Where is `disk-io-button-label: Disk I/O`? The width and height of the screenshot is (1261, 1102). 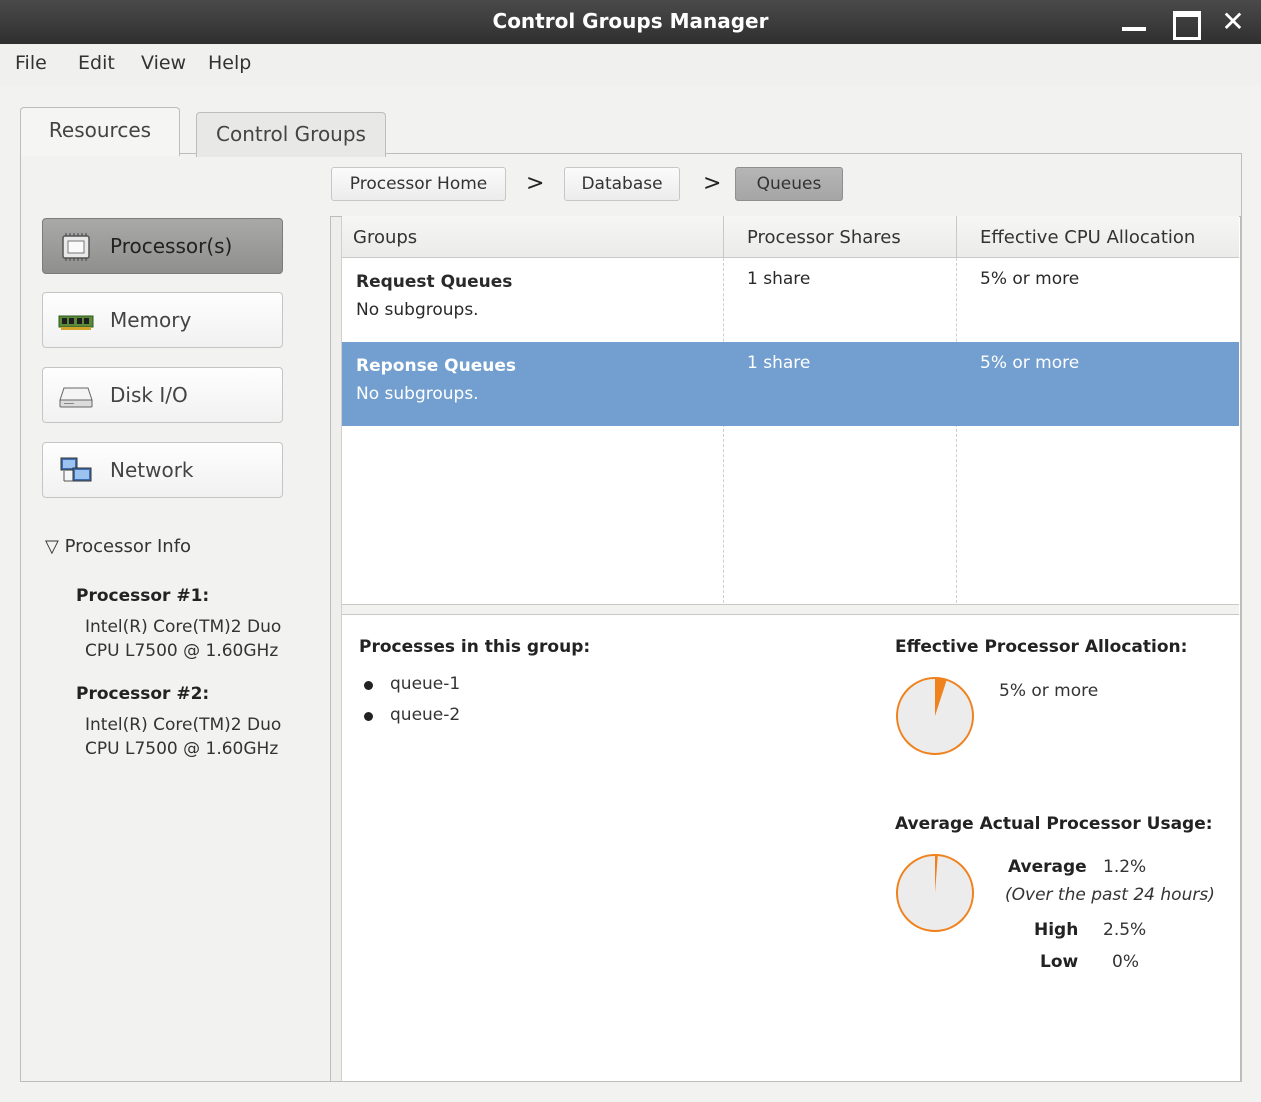 disk-io-button-label: Disk I/O is located at coordinates (149, 395).